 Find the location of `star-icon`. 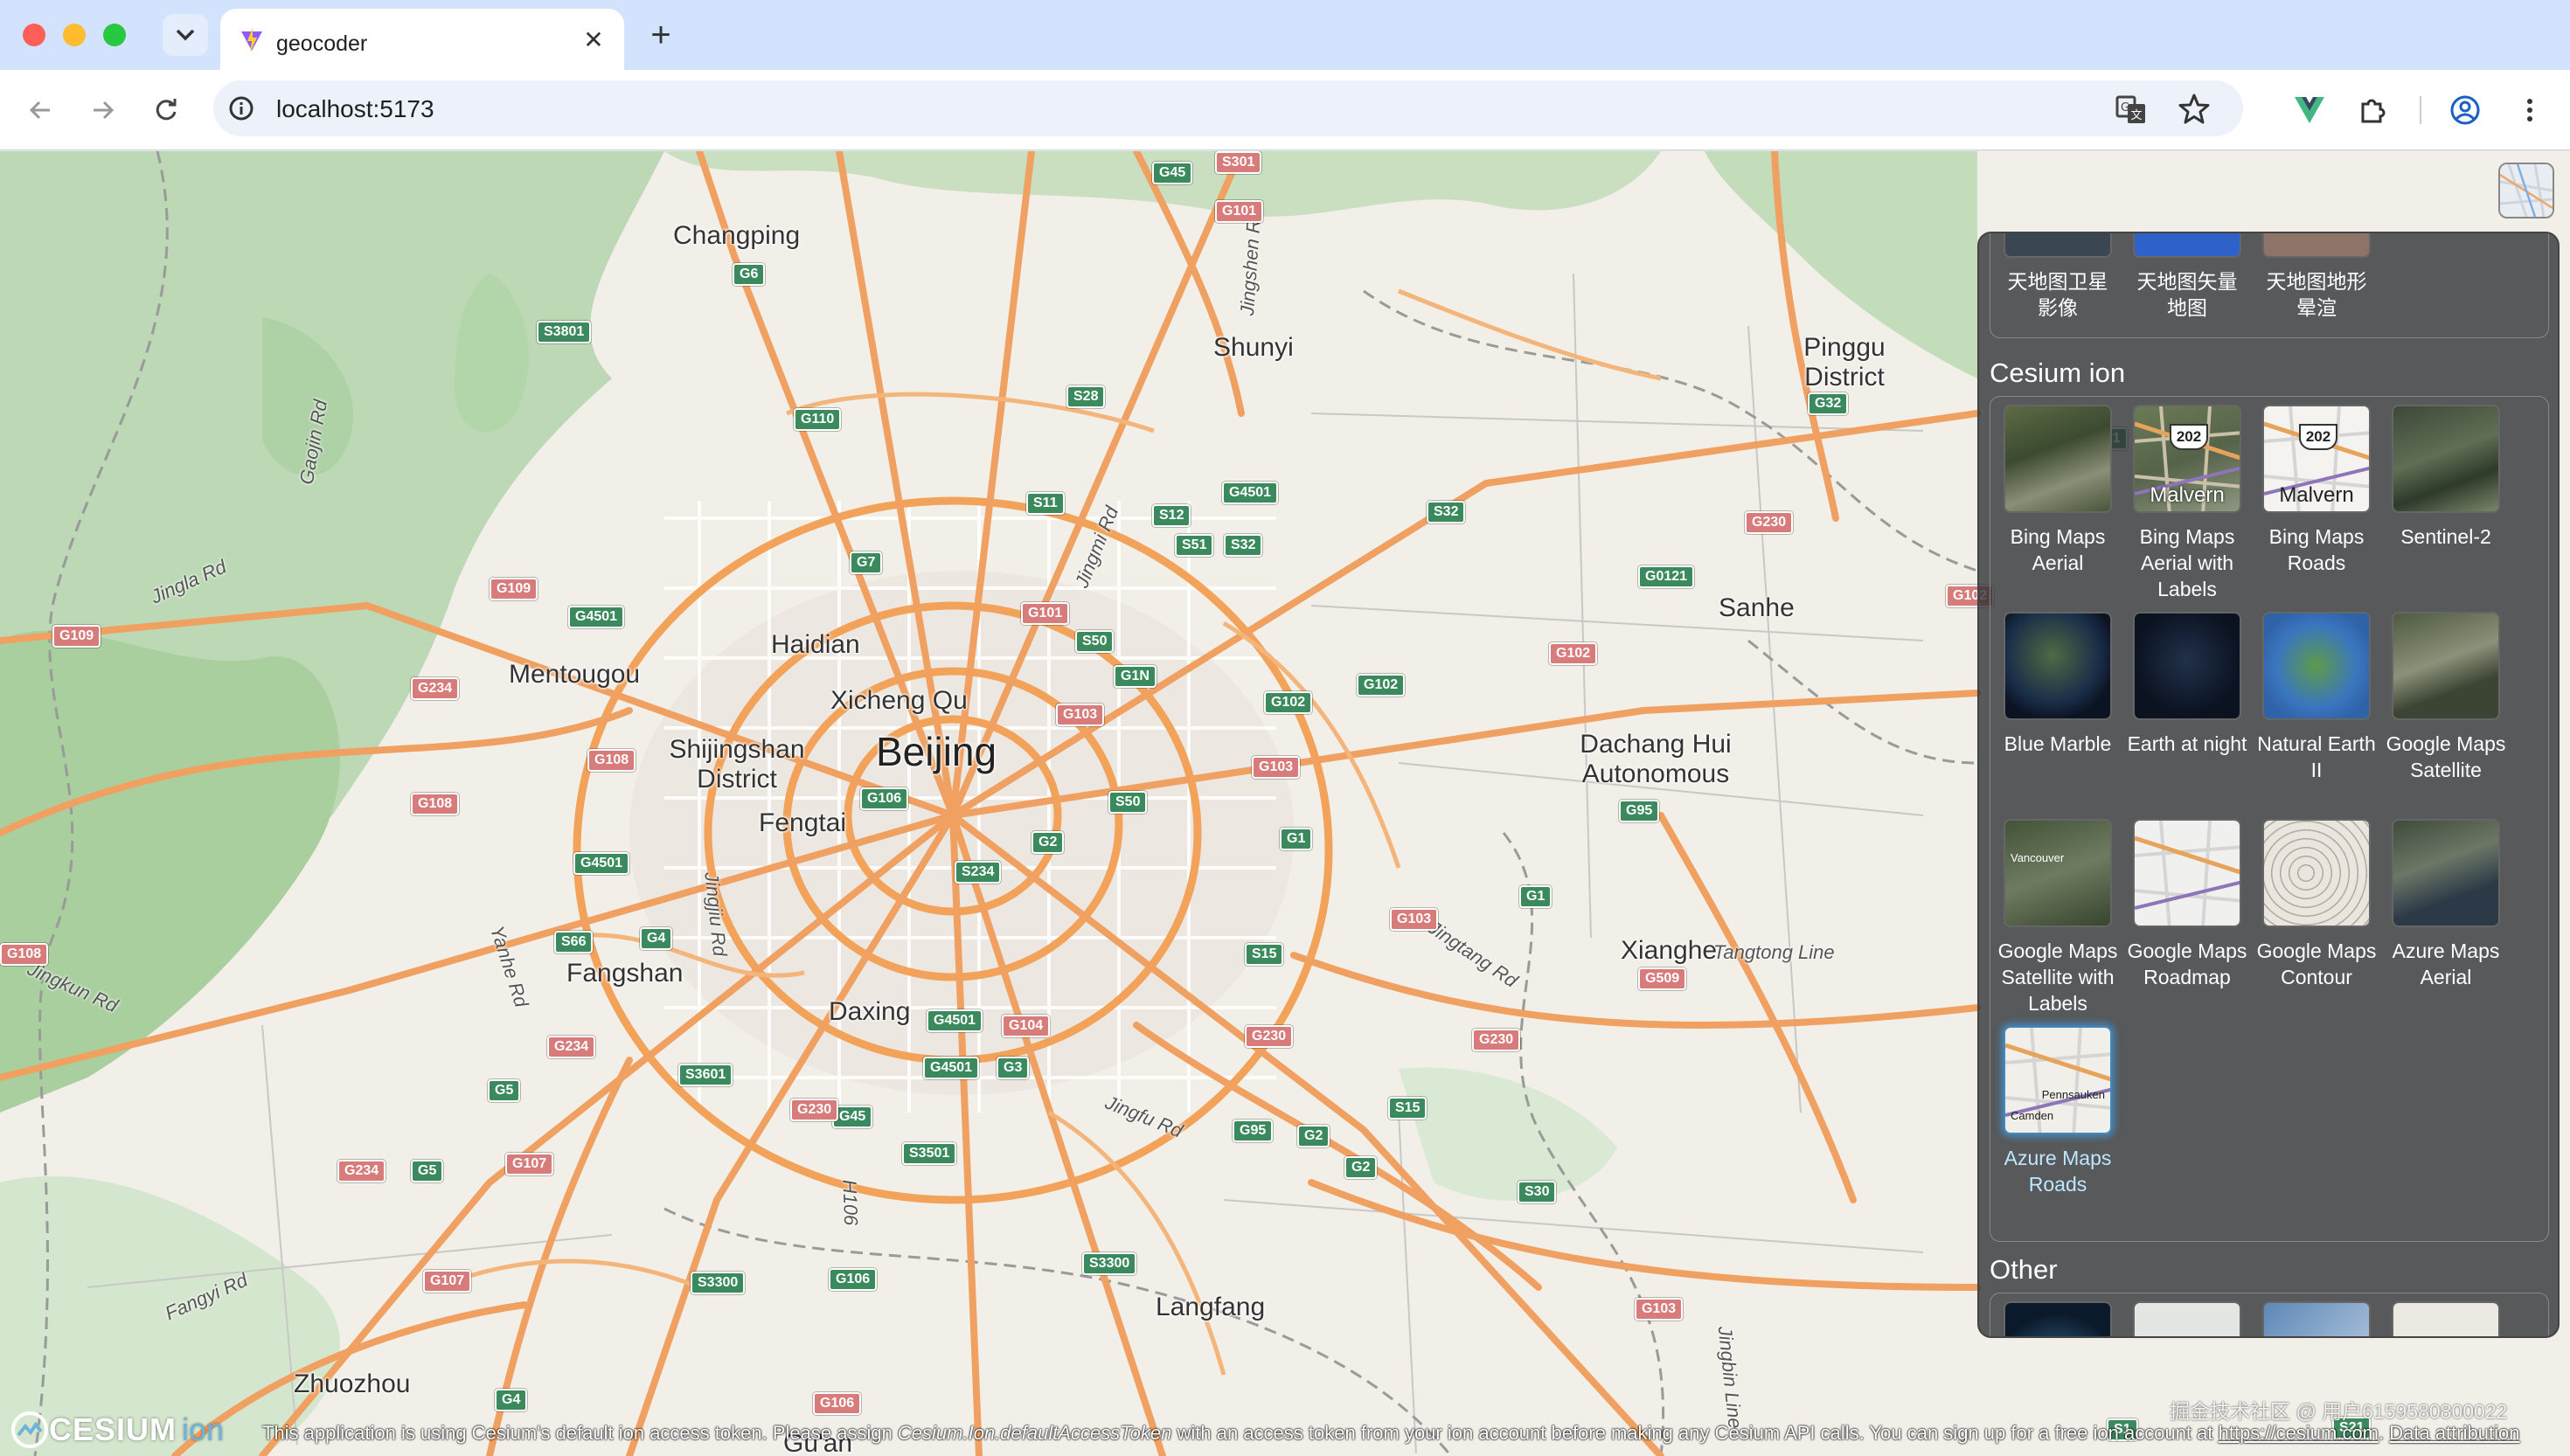

star-icon is located at coordinates (2194, 109).